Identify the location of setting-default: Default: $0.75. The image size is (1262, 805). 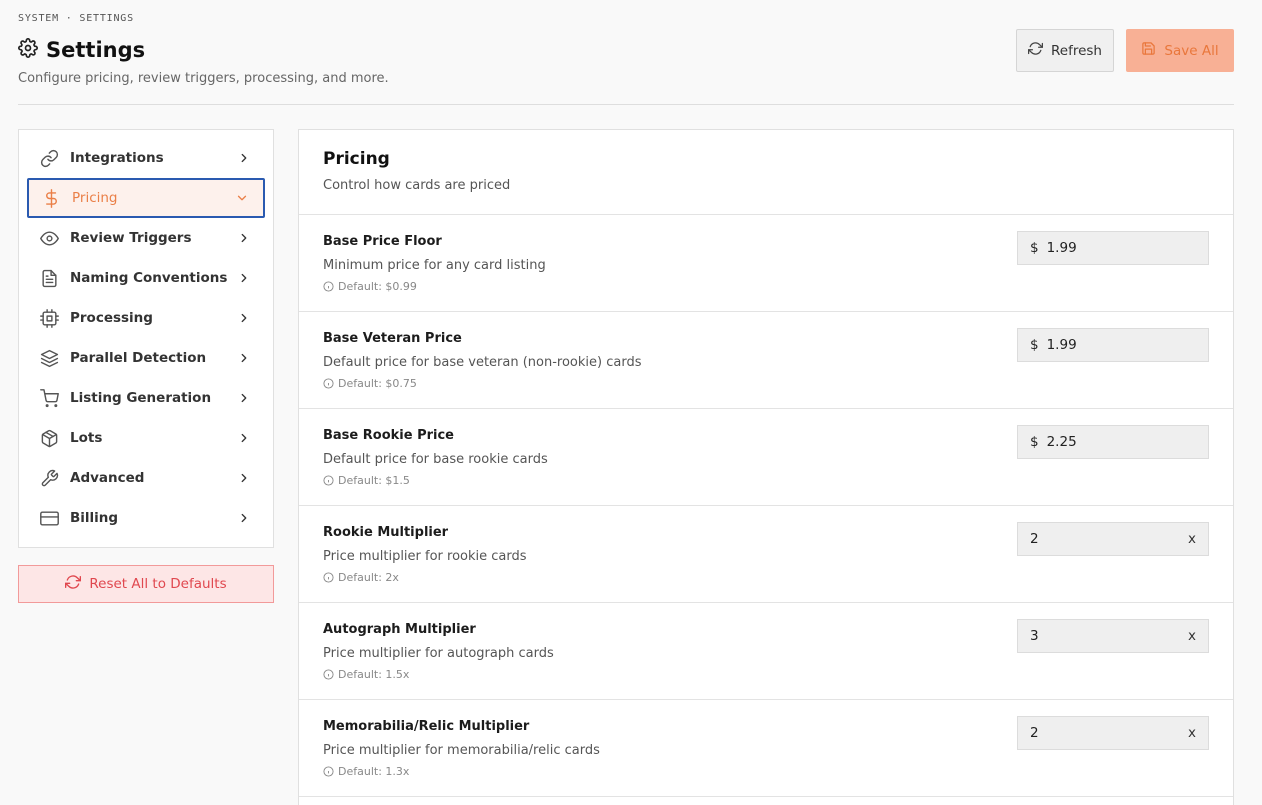
(370, 383).